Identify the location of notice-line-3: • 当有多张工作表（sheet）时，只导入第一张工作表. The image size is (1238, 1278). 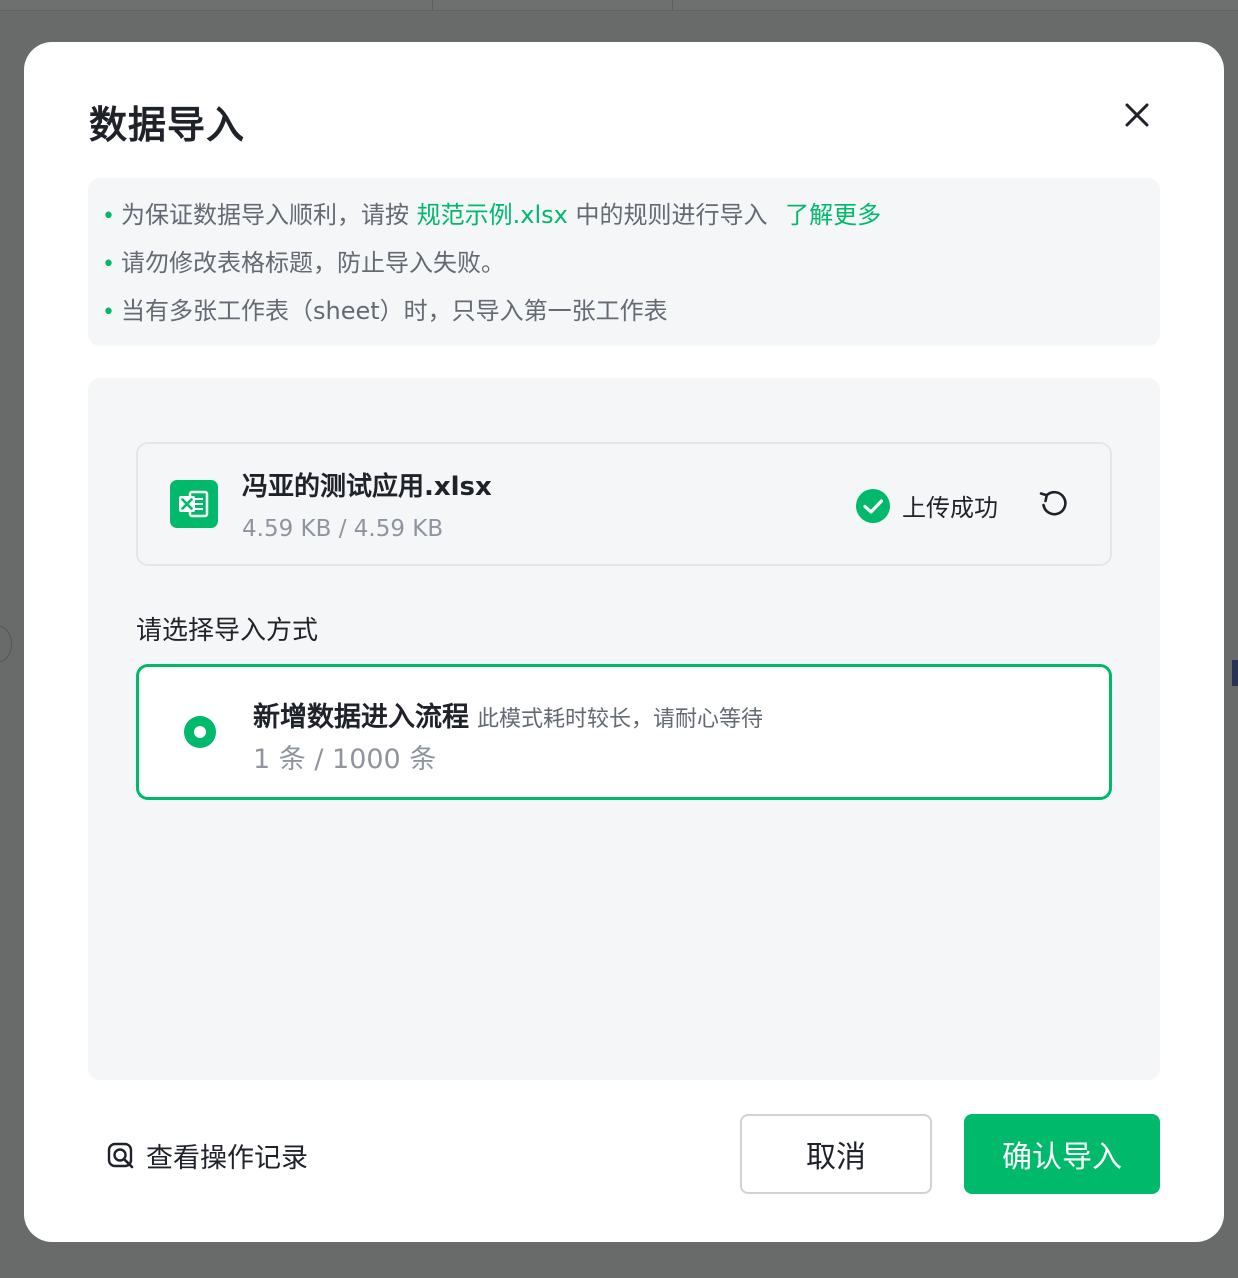
(385, 312).